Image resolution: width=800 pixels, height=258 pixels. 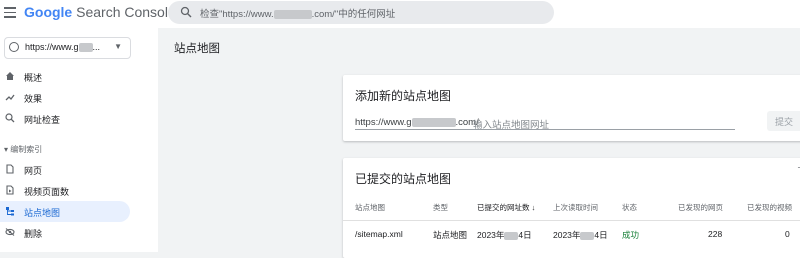 I want to click on sidebar-item-label: 视频页面数, so click(x=47, y=192).